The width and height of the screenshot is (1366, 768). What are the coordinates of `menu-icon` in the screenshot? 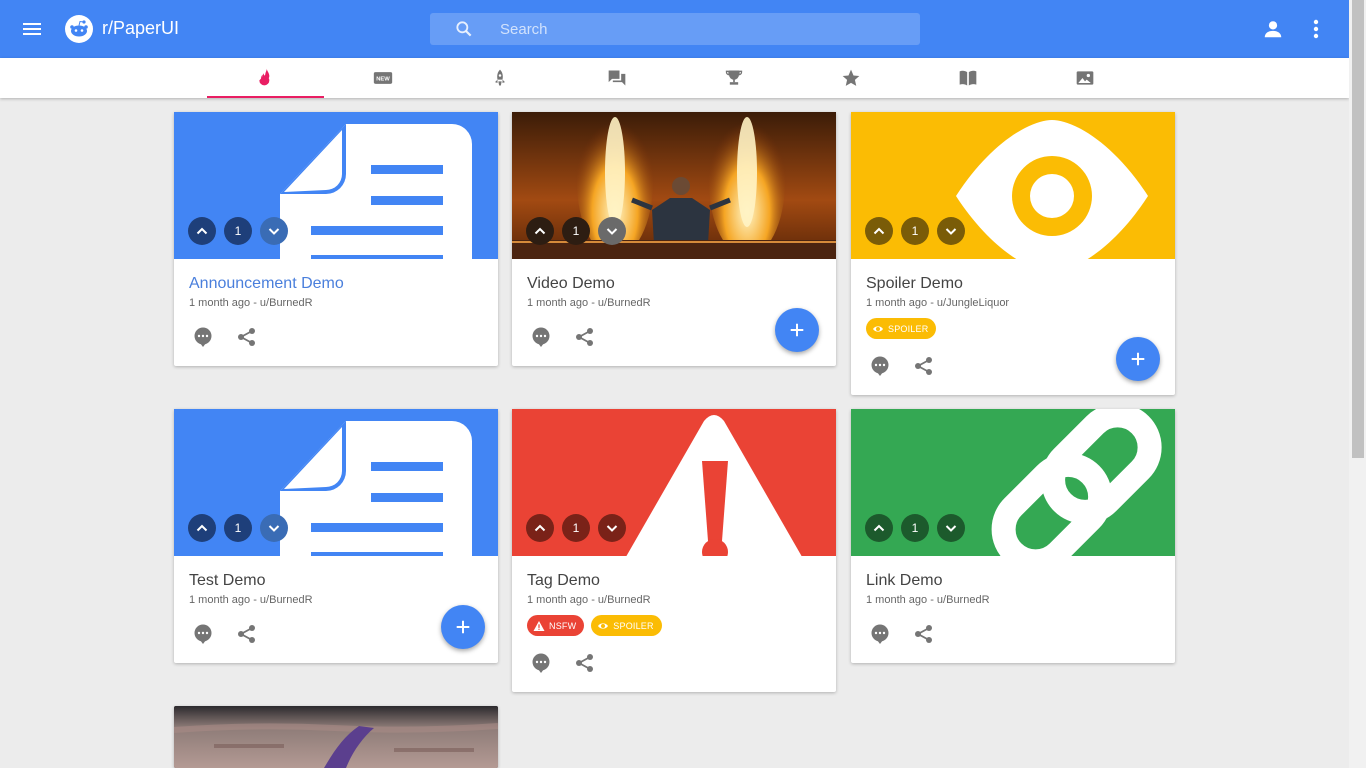 It's located at (32, 29).